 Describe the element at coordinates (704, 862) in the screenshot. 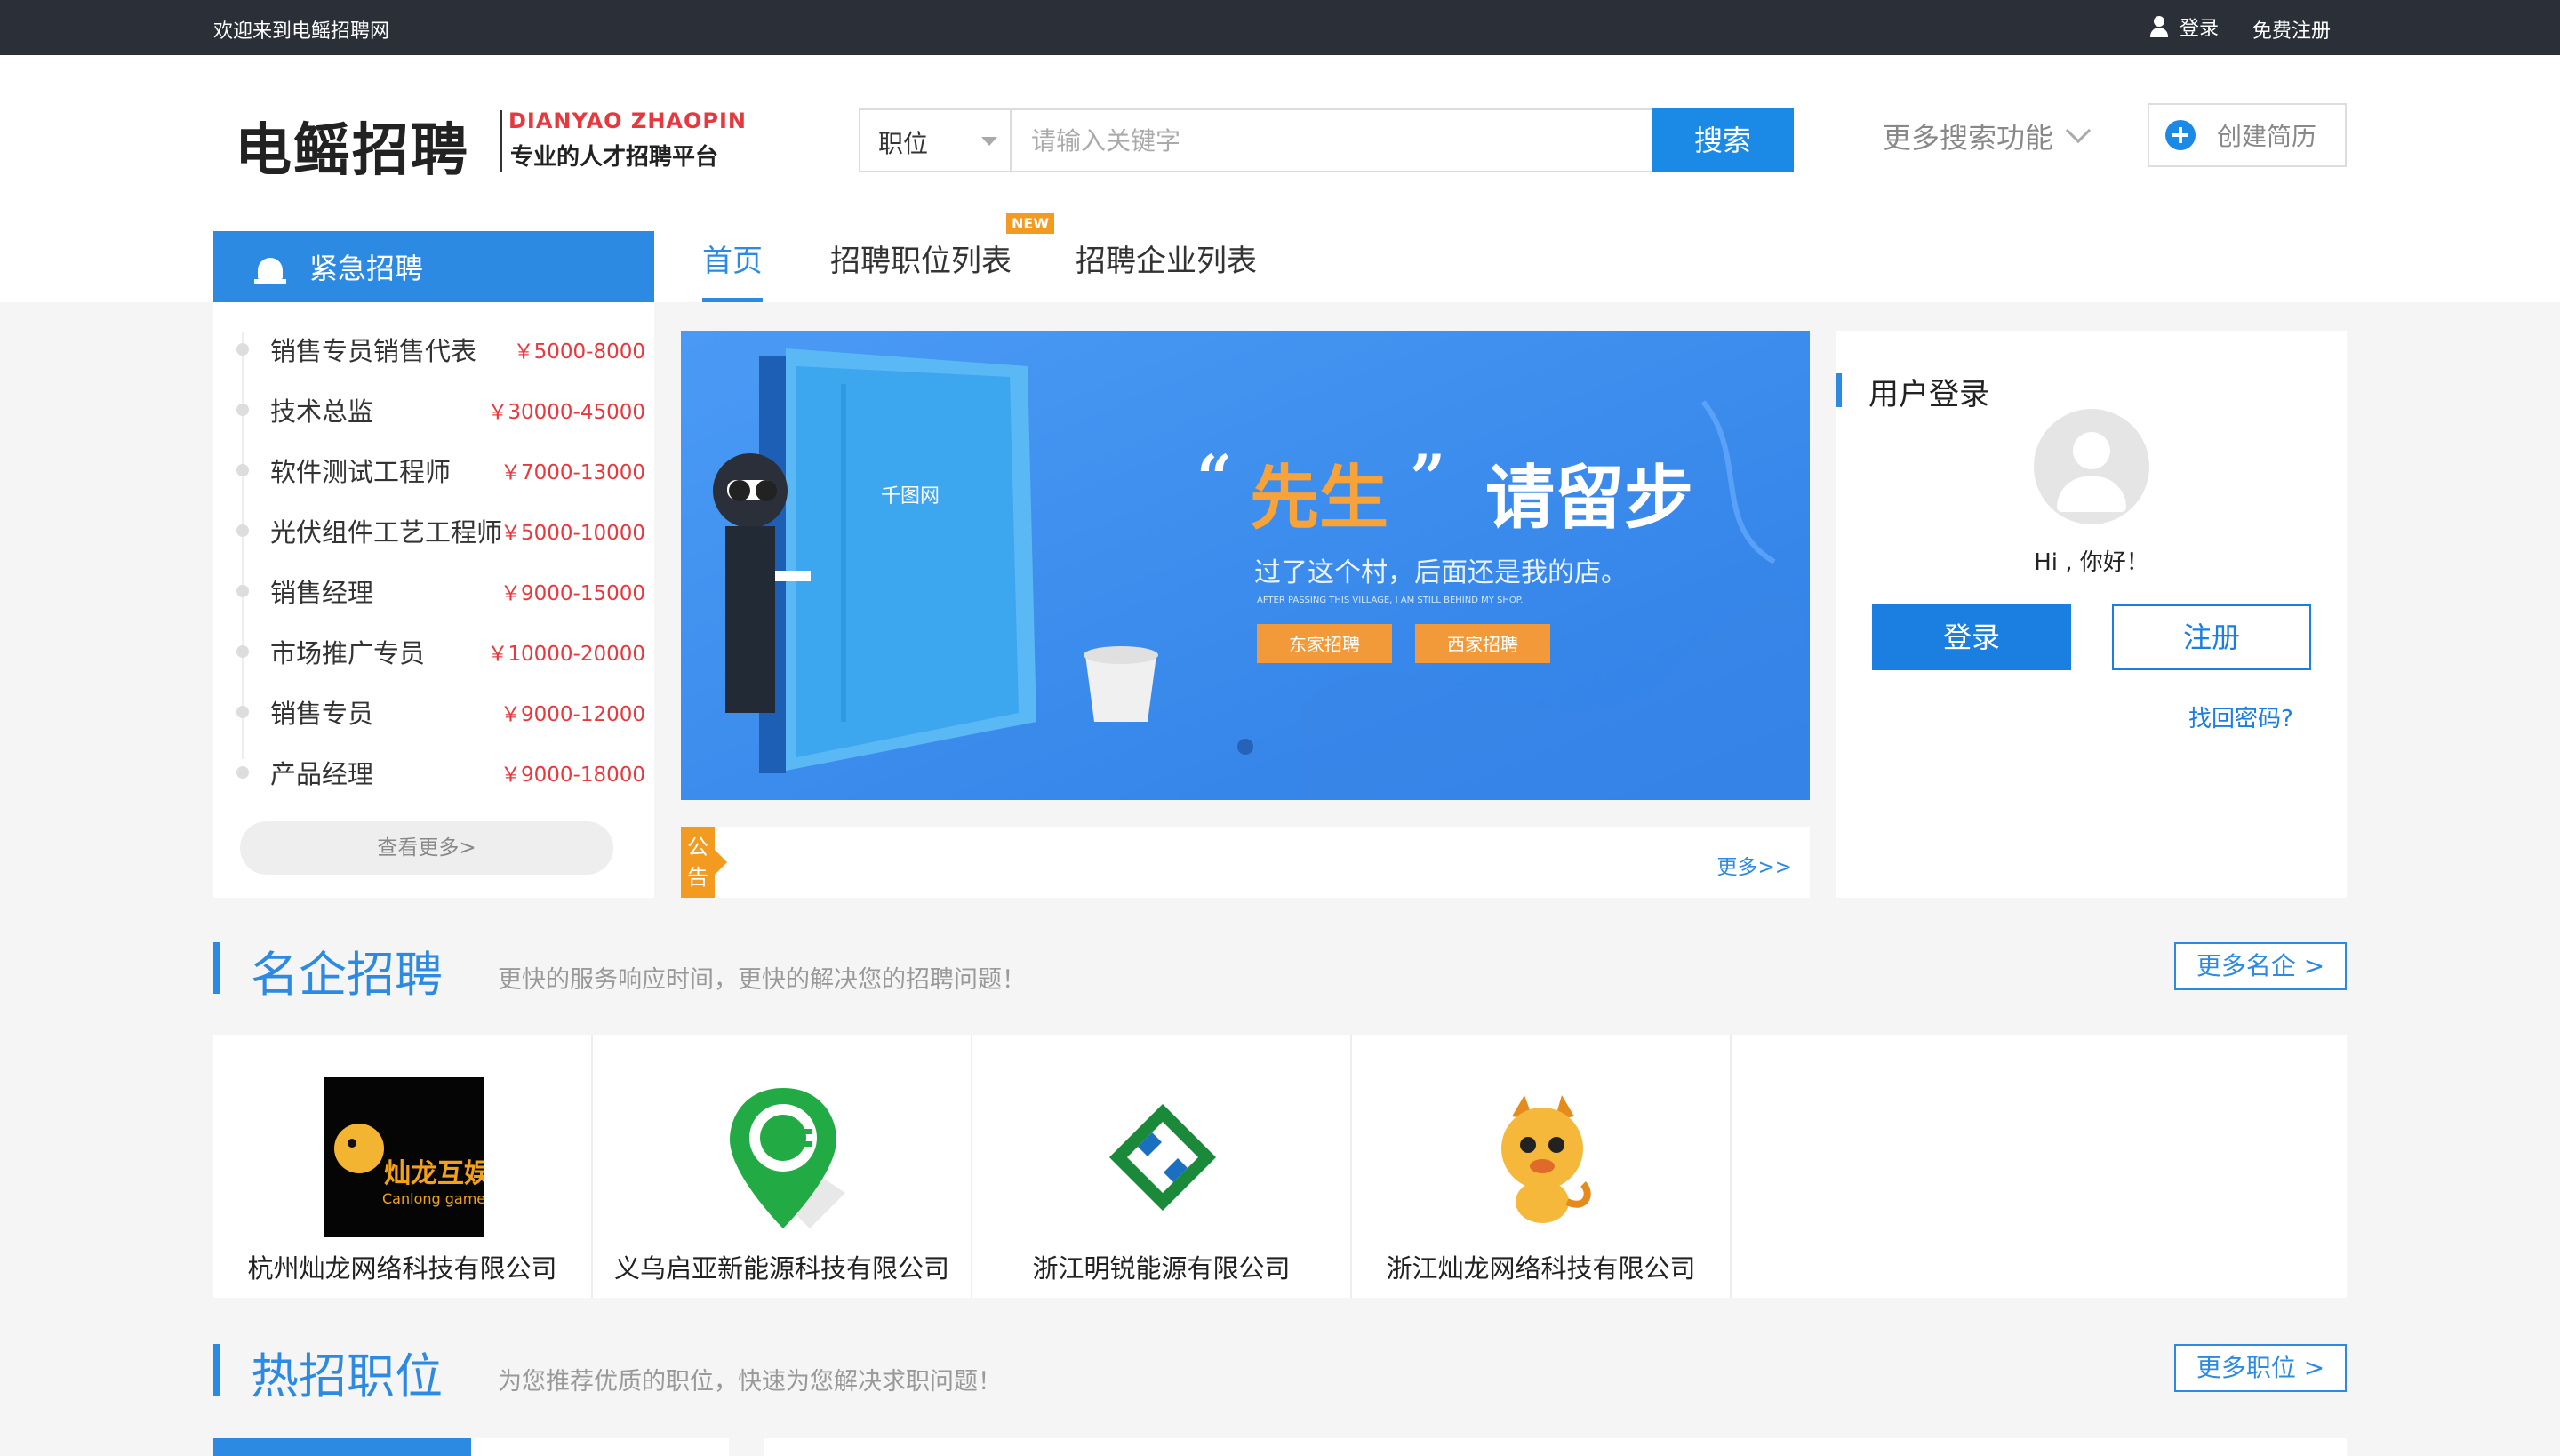

I see `notice-tag: 公告` at that location.